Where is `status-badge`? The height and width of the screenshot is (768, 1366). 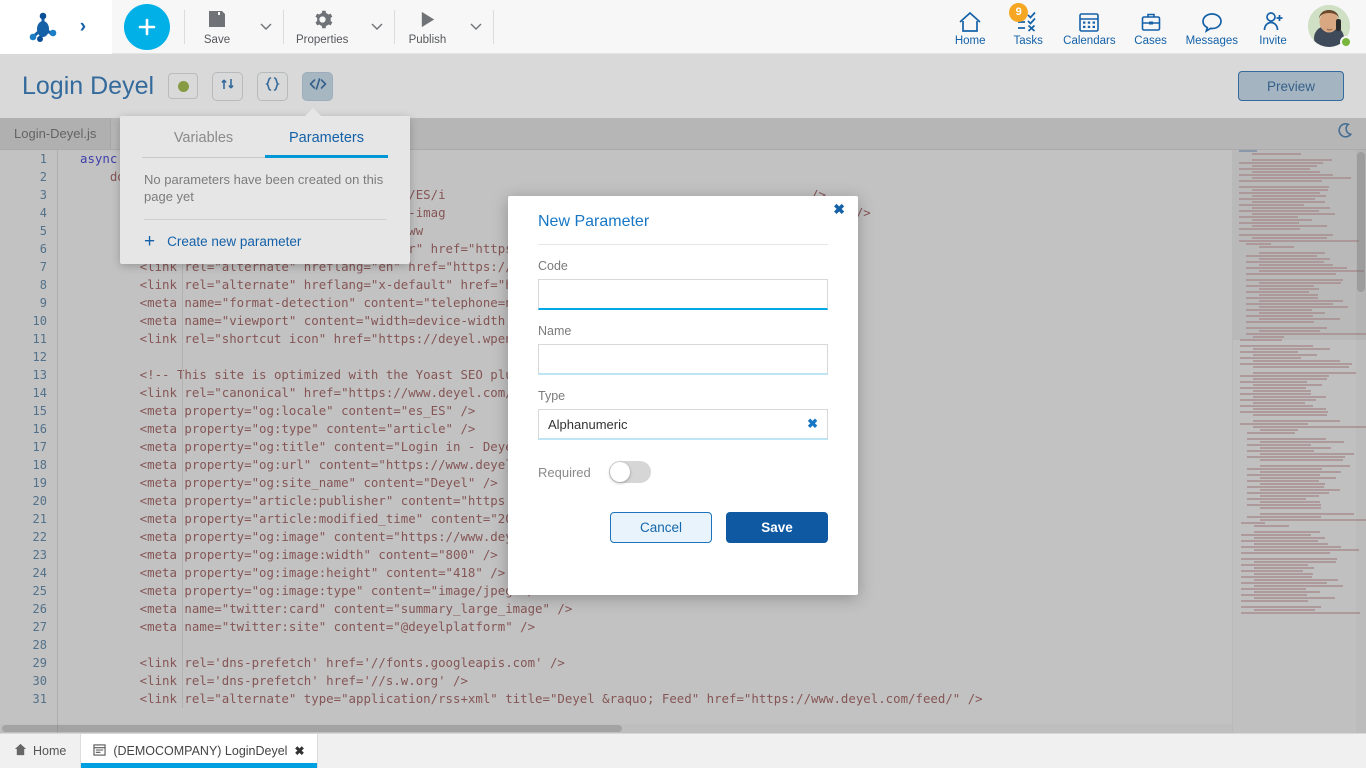
status-badge is located at coordinates (183, 86).